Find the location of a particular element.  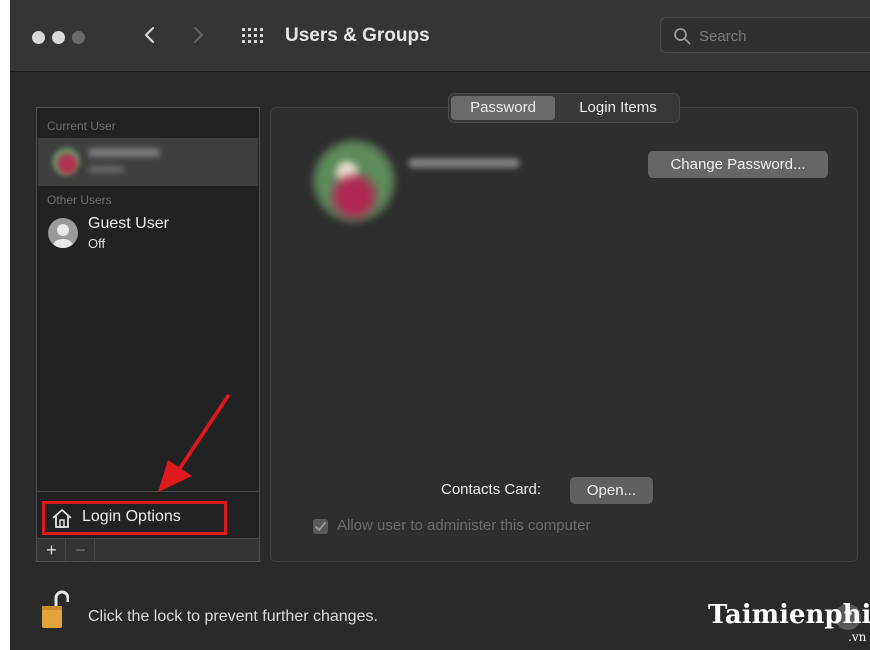

tab-login-items: Login Items is located at coordinates (618, 108).